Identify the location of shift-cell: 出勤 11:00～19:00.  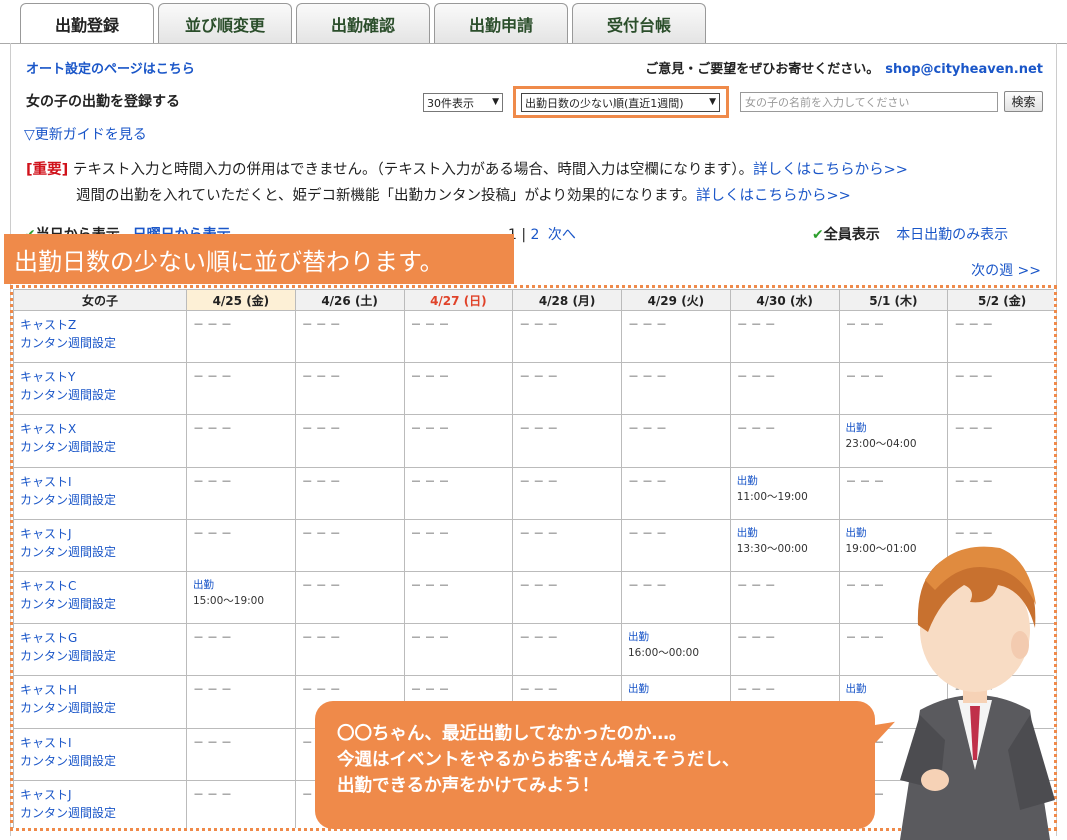
(784, 493).